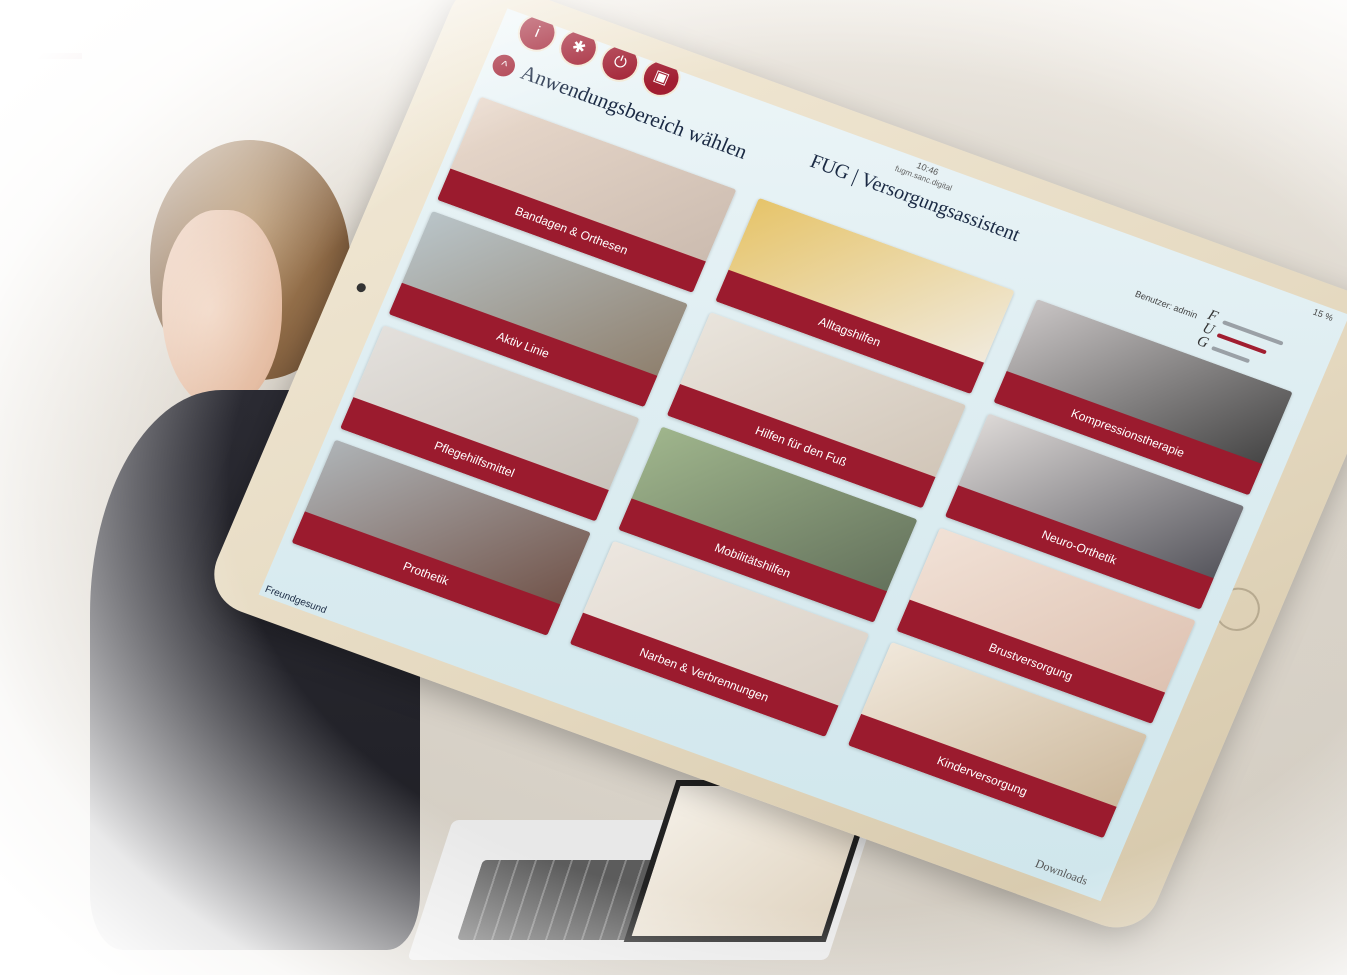 The width and height of the screenshot is (1347, 975). Describe the element at coordinates (1166, 304) in the screenshot. I see `user-label: Benutzer: admin` at that location.